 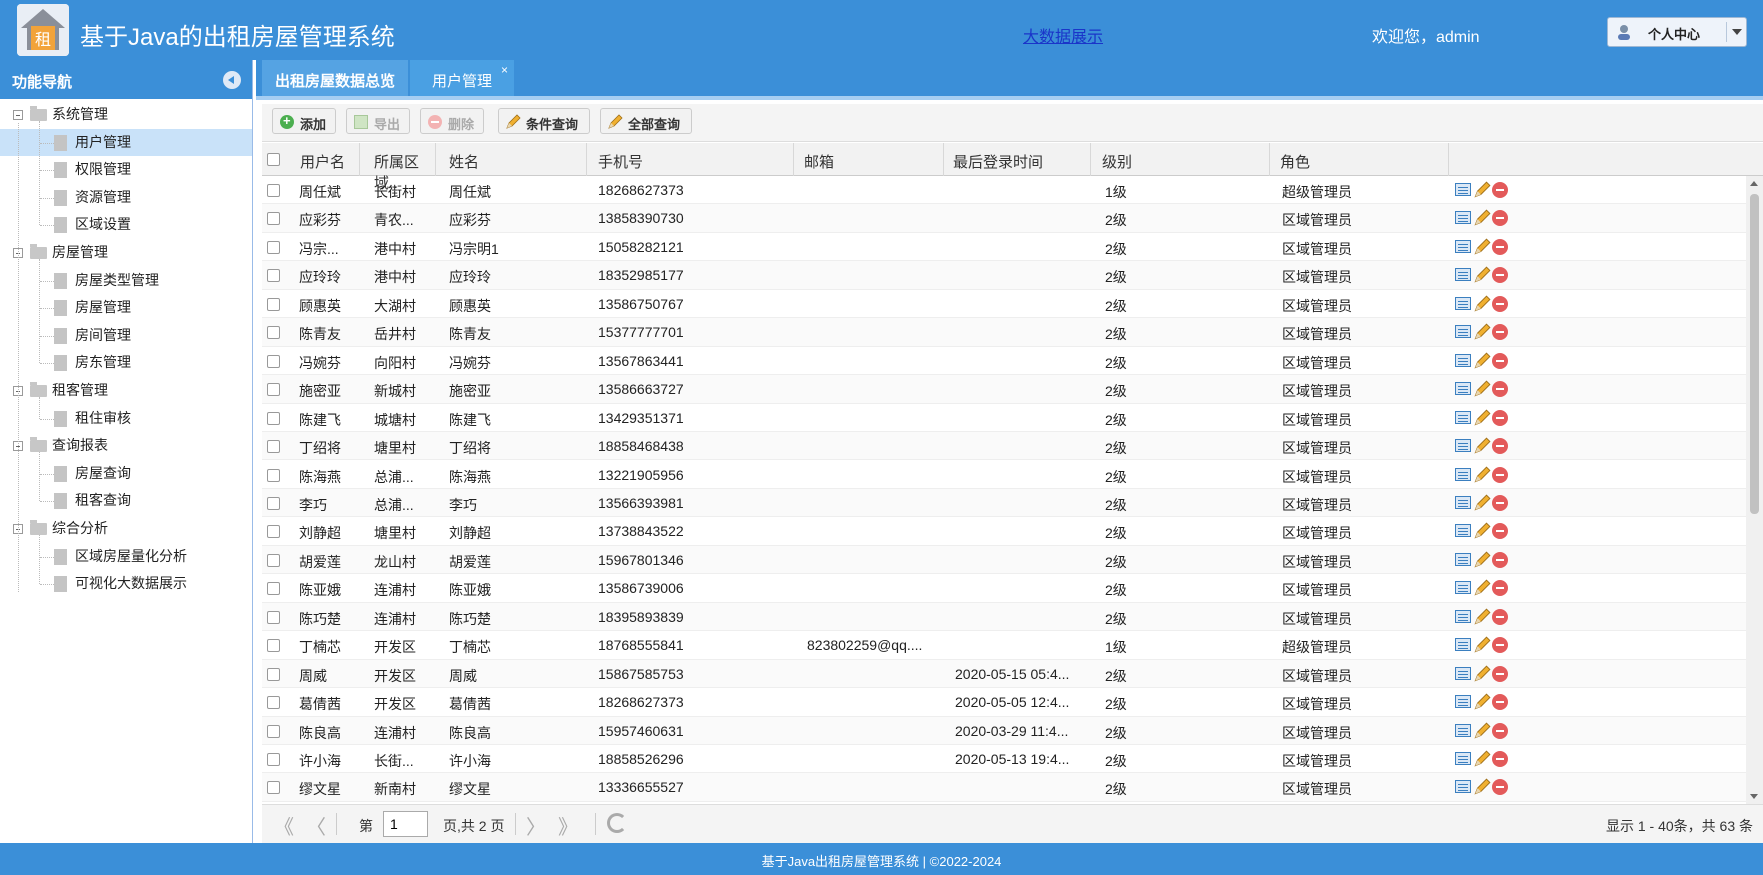 I want to click on table-row: 李巧 总浦... 李巧 13566393981 2级 区域管理员, so click(x=1004, y=503).